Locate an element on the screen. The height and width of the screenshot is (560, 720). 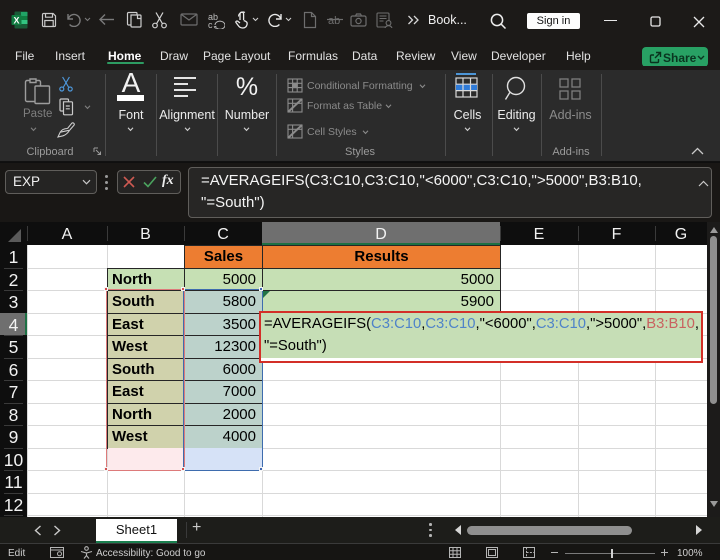
svg-text: X is located at coordinates (16, 21).